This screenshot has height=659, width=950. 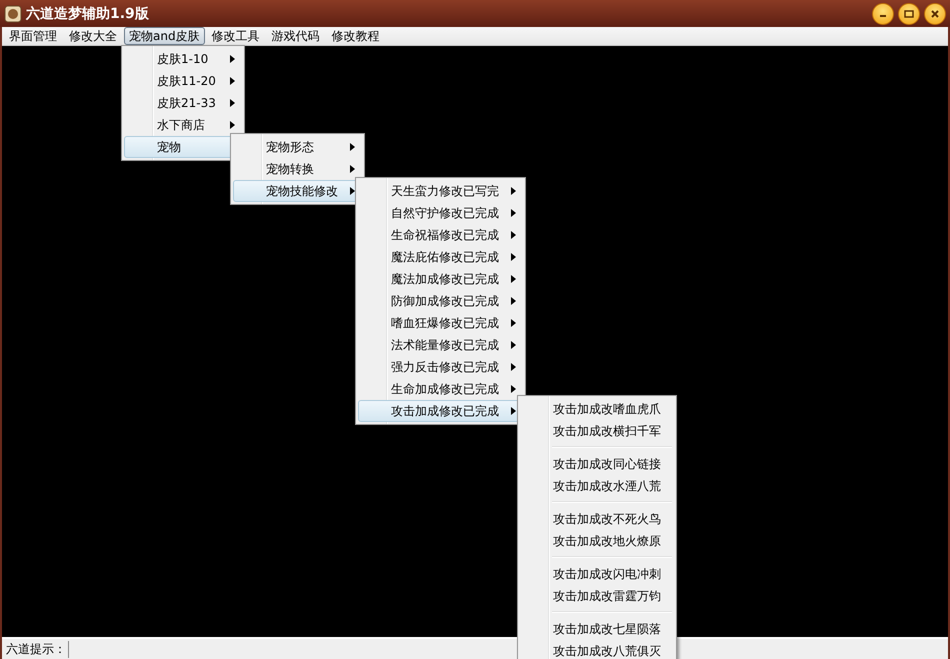 What do you see at coordinates (440, 323) in the screenshot?
I see `menu-entry: 嗜血狂爆修改已完成` at bounding box center [440, 323].